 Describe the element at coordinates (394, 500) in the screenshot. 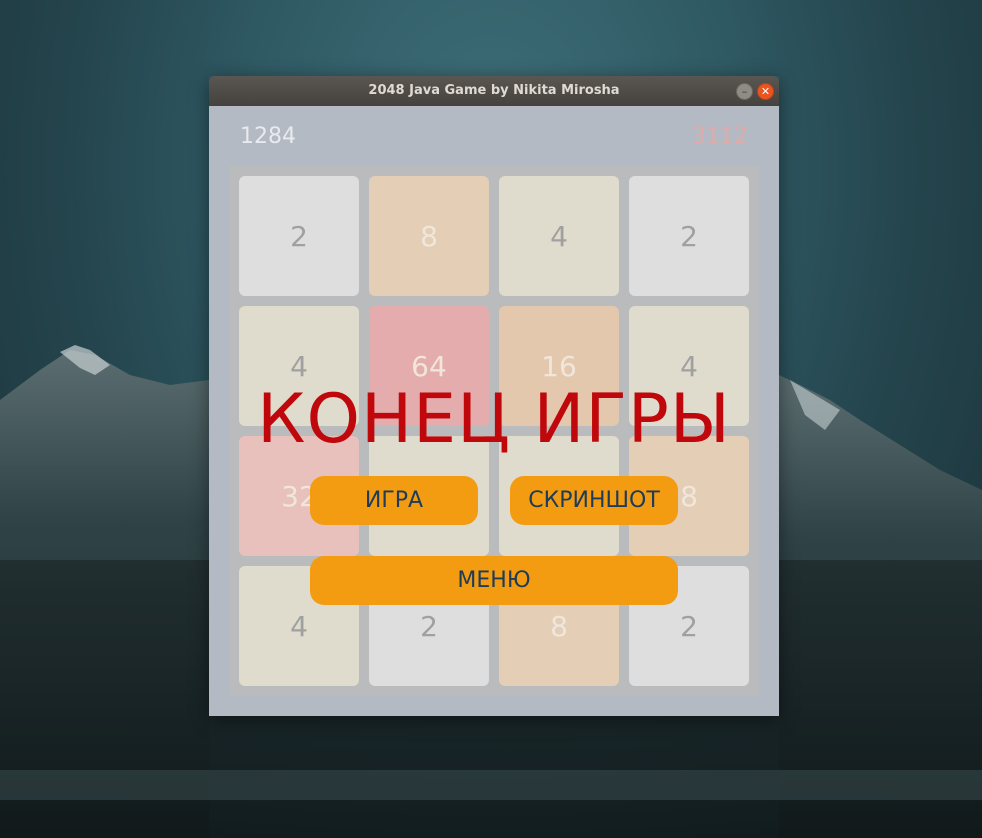

I see `new-game-button: ИГРА` at that location.